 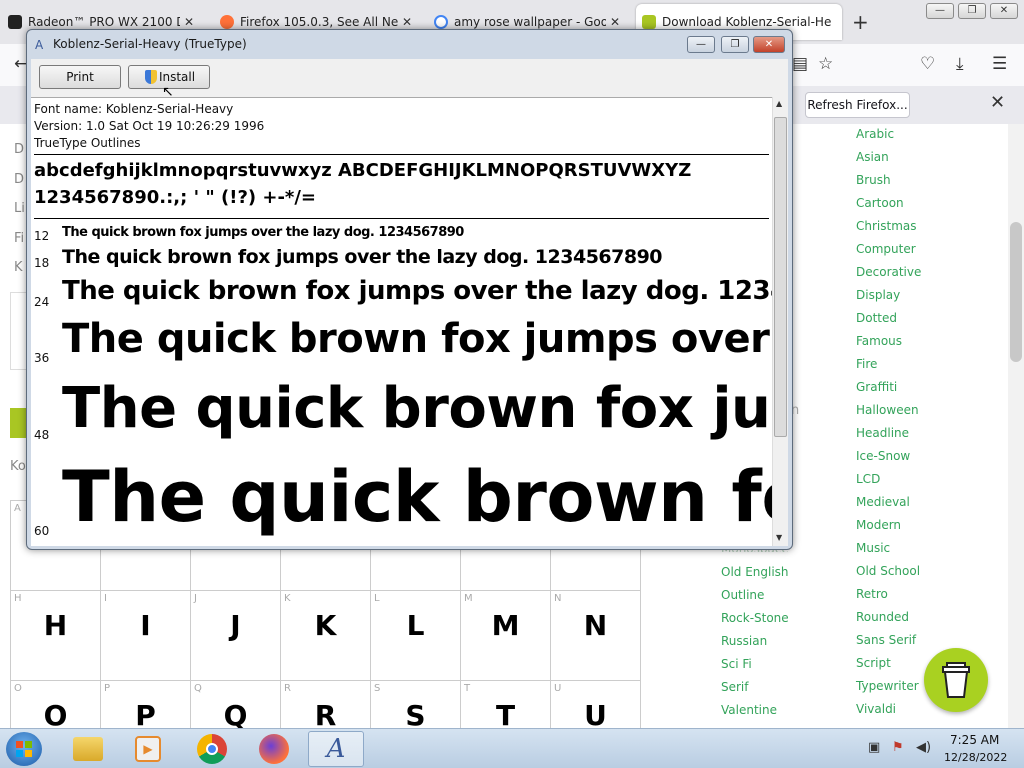 I want to click on category-link: Outline, so click(x=742, y=595).